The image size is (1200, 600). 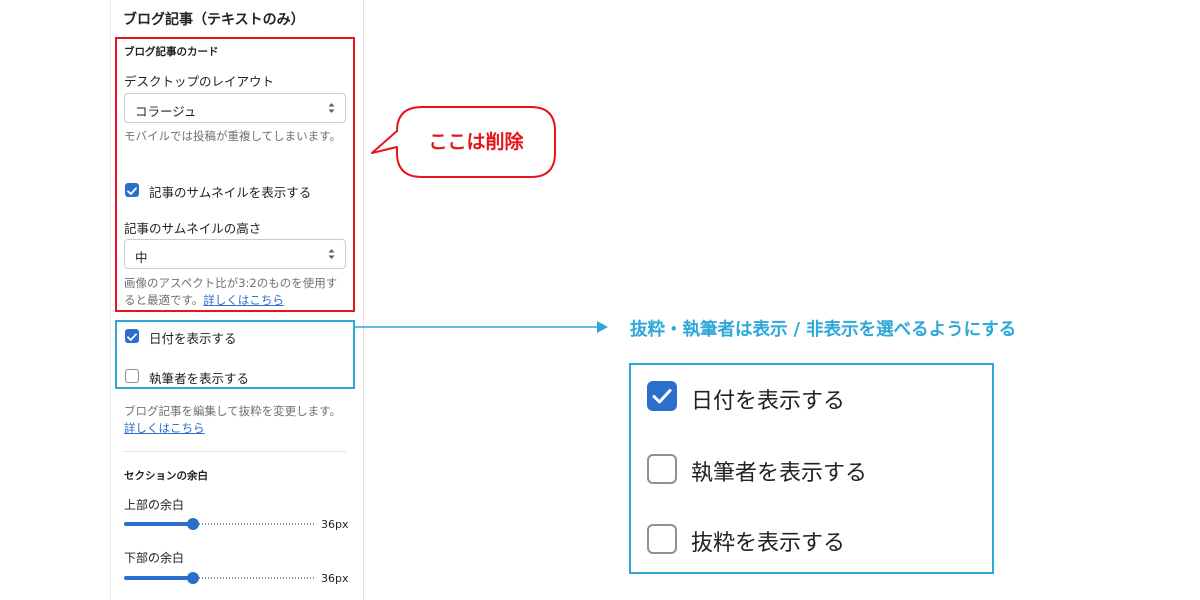 I want to click on zoomed-options-box: 日付を表示する 執筆者を表示する 抜粋を表示する, so click(x=811, y=468).